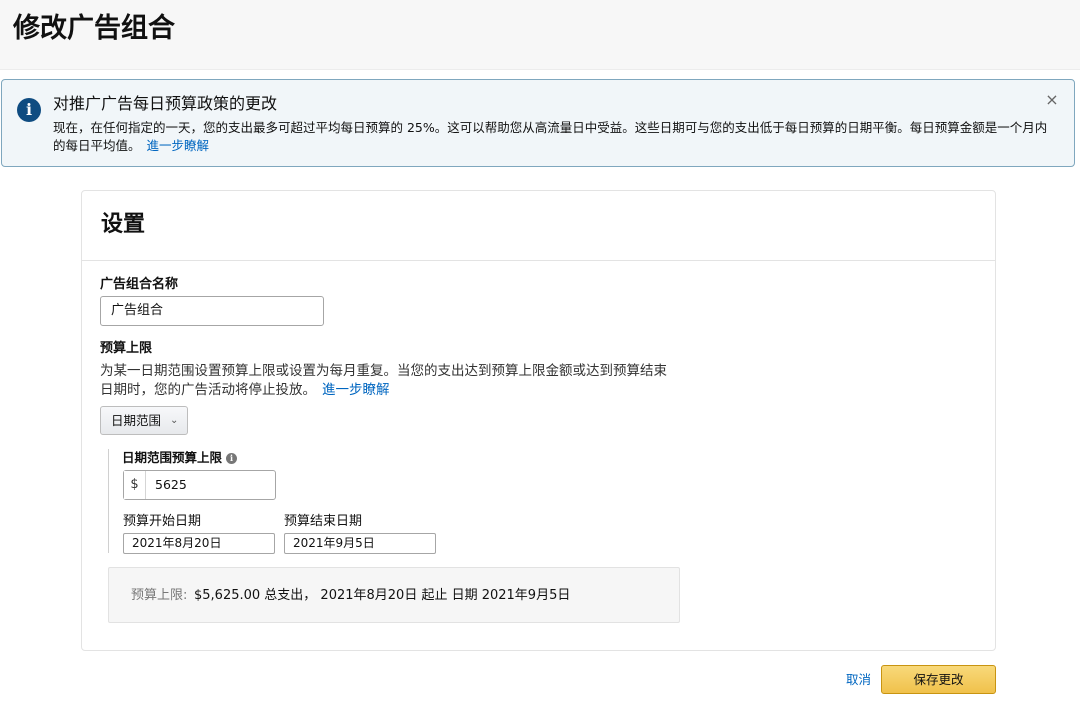  I want to click on settings-title: 设置, so click(123, 224).